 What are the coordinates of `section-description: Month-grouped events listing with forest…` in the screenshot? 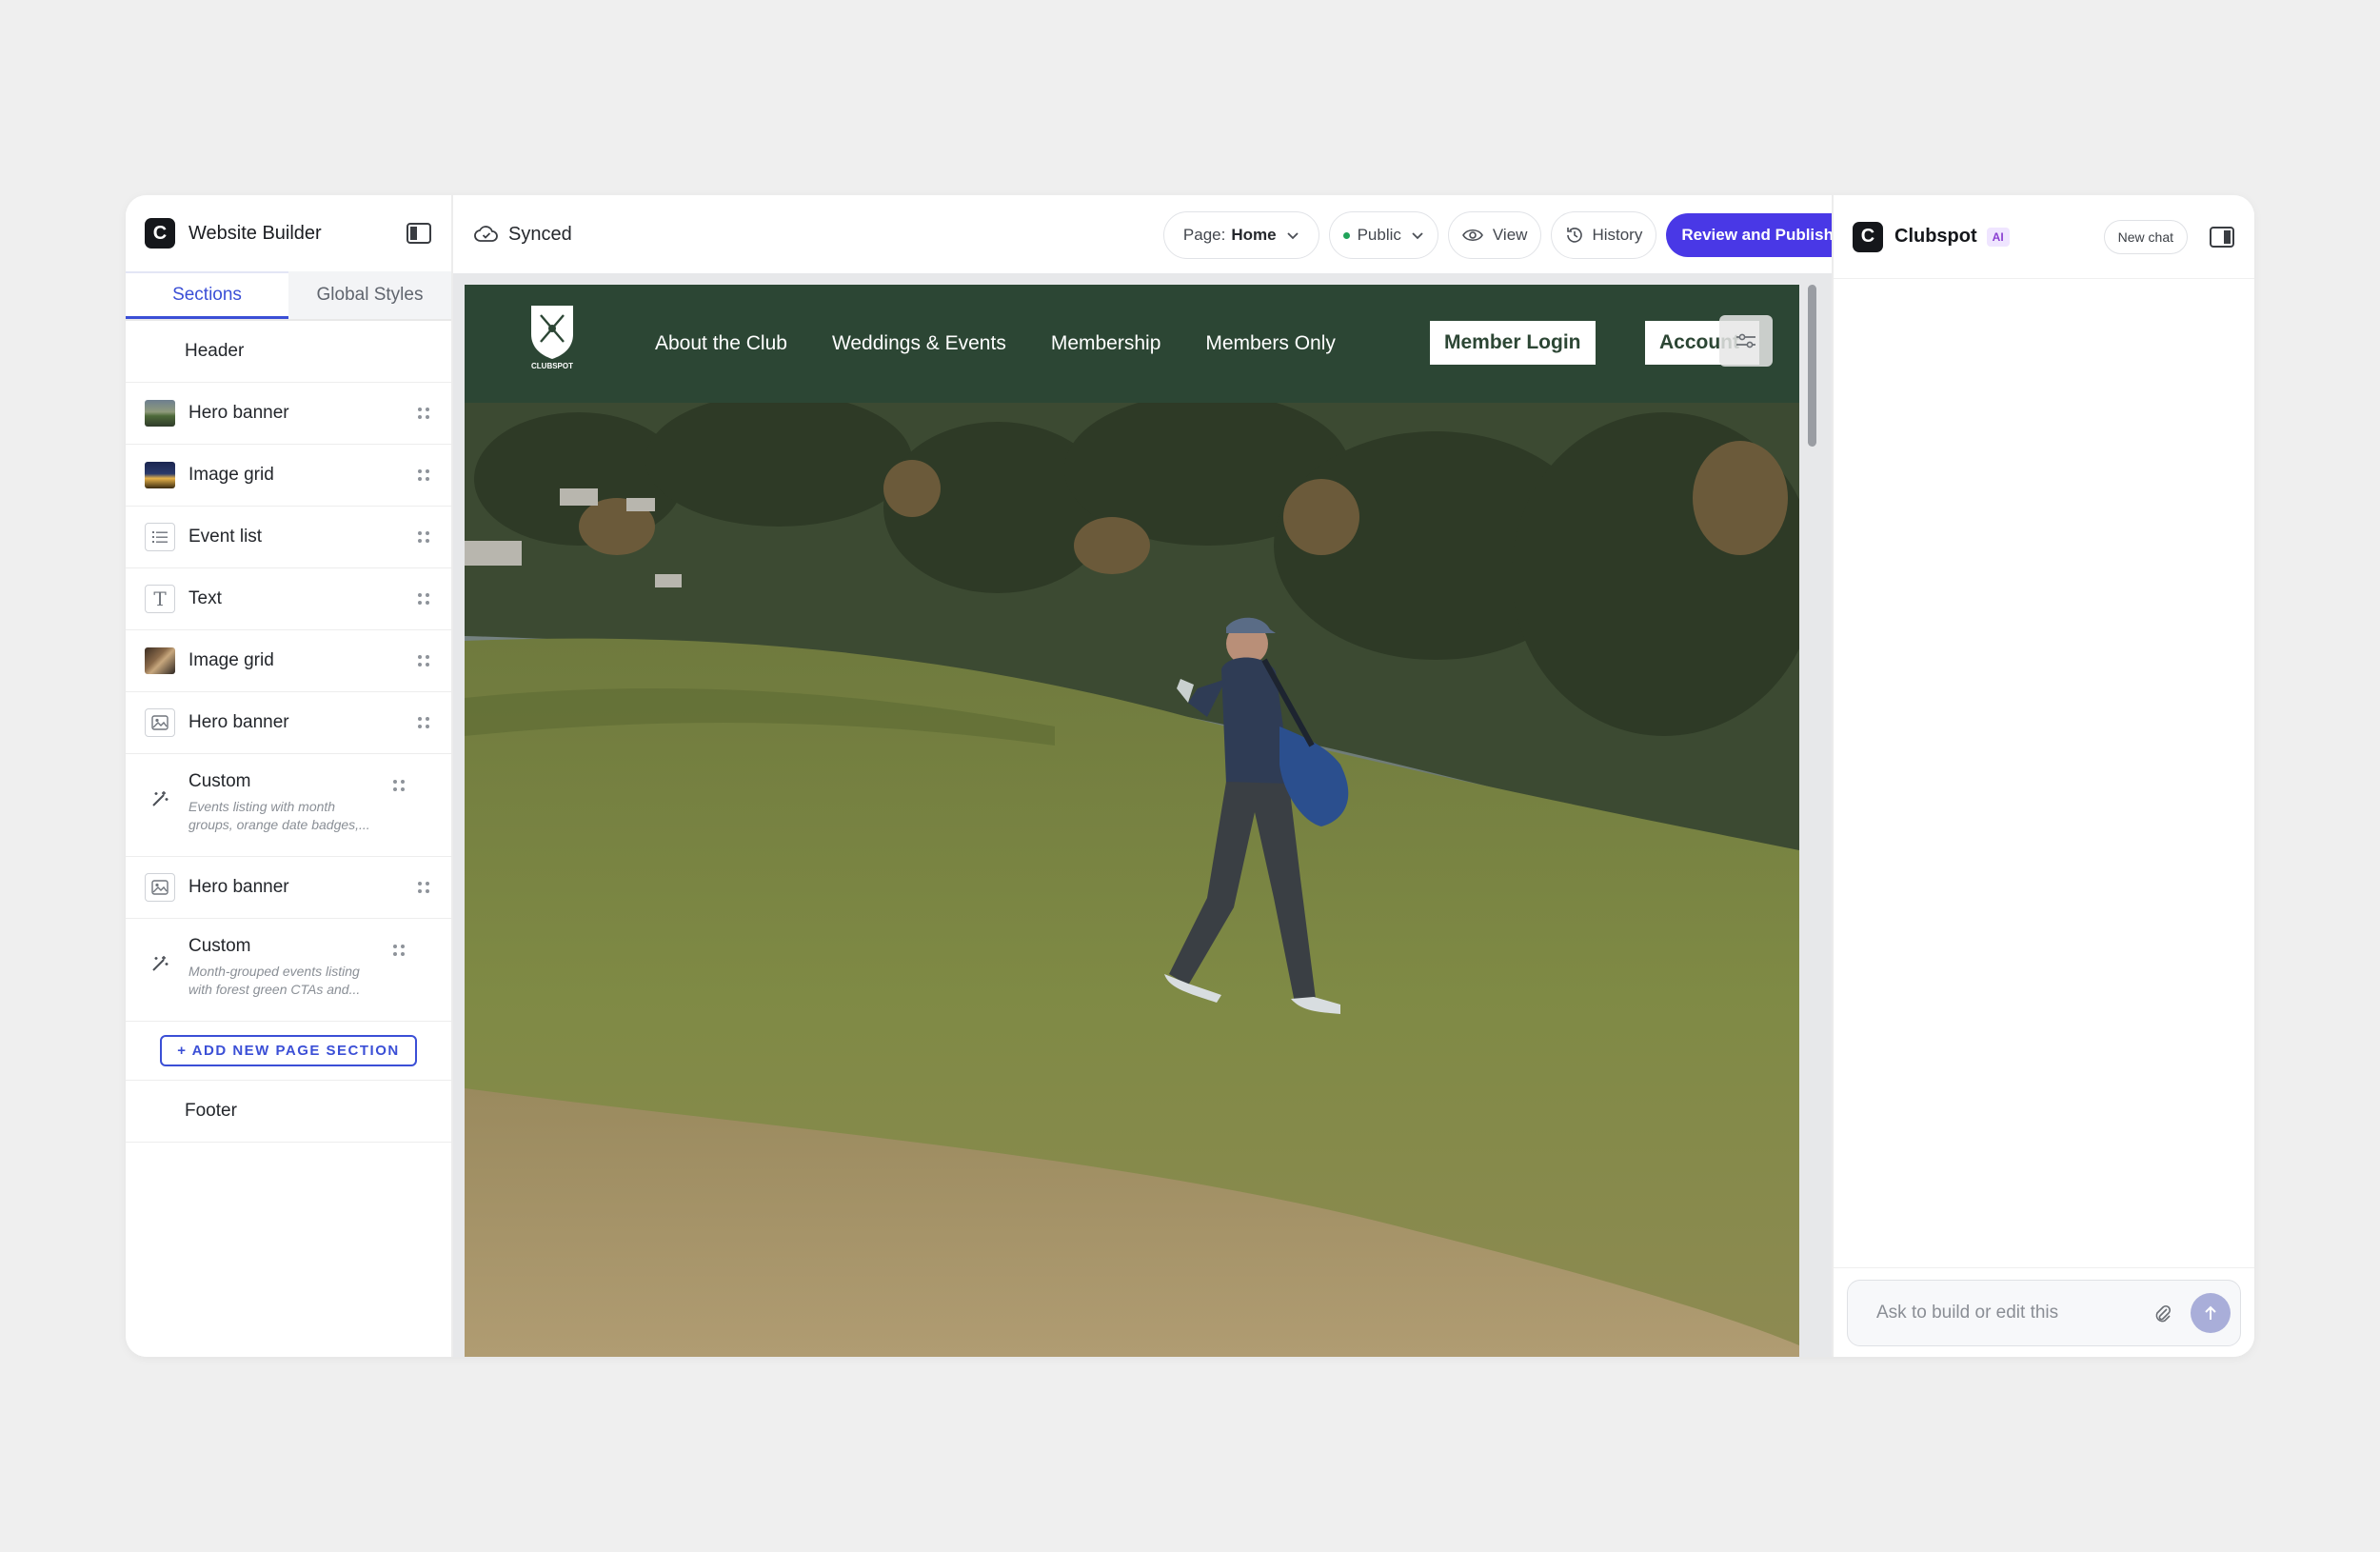 It's located at (274, 981).